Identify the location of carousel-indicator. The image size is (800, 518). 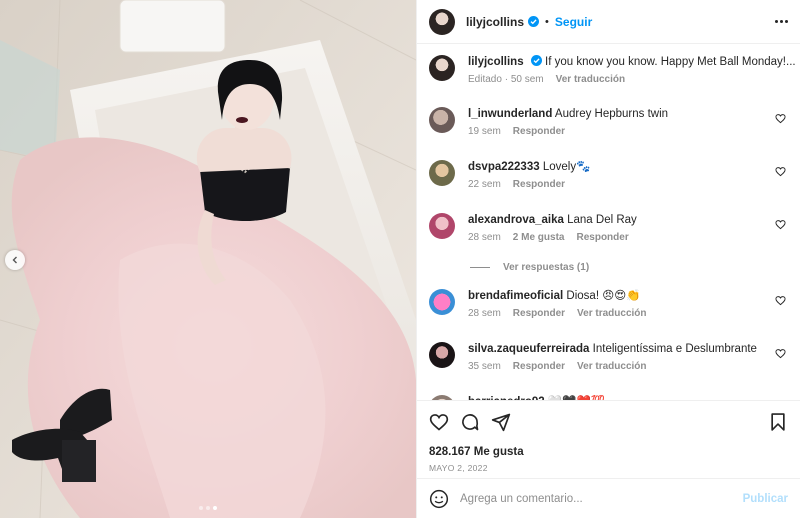
(208, 508).